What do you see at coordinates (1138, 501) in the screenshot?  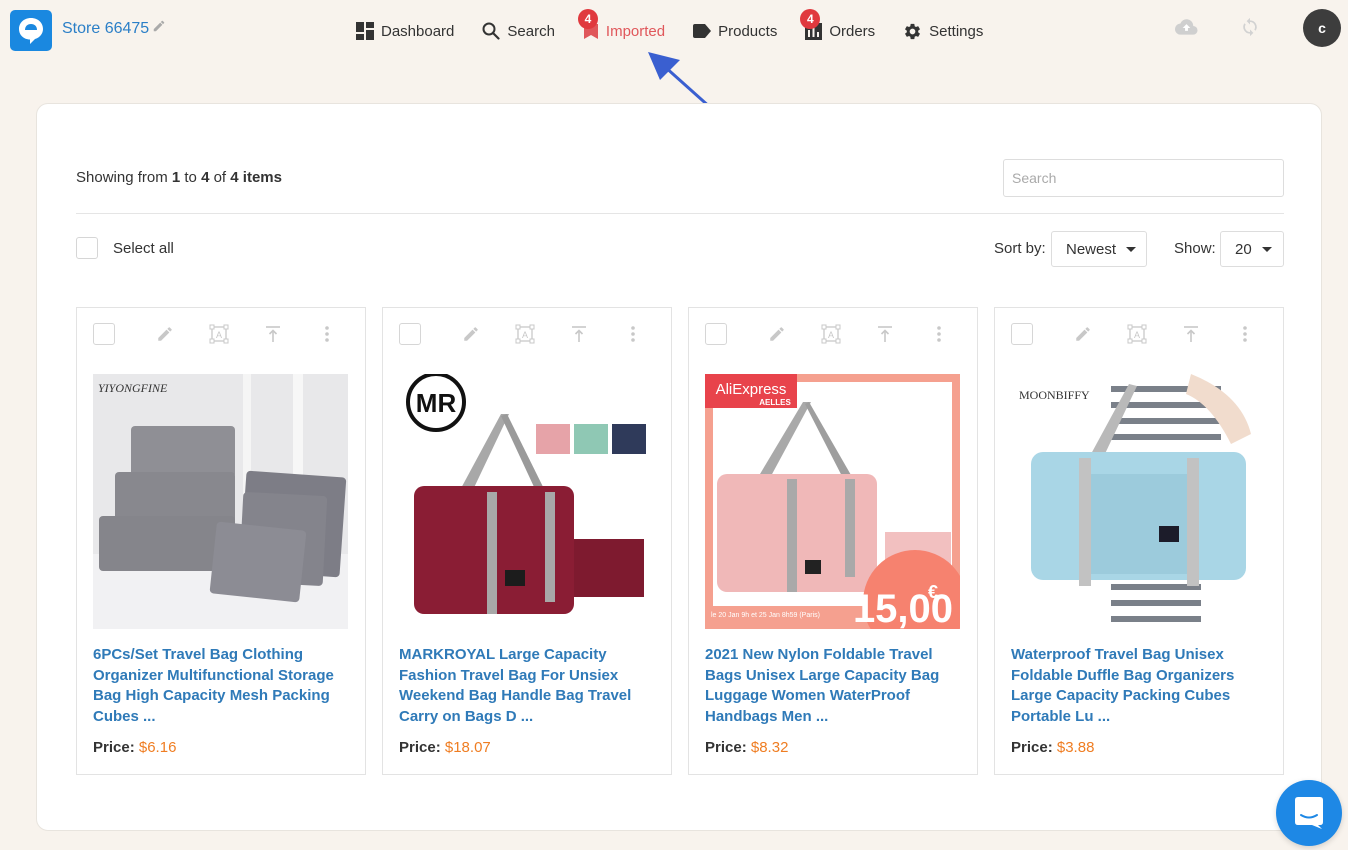 I see `product-image: MOONBIFFY` at bounding box center [1138, 501].